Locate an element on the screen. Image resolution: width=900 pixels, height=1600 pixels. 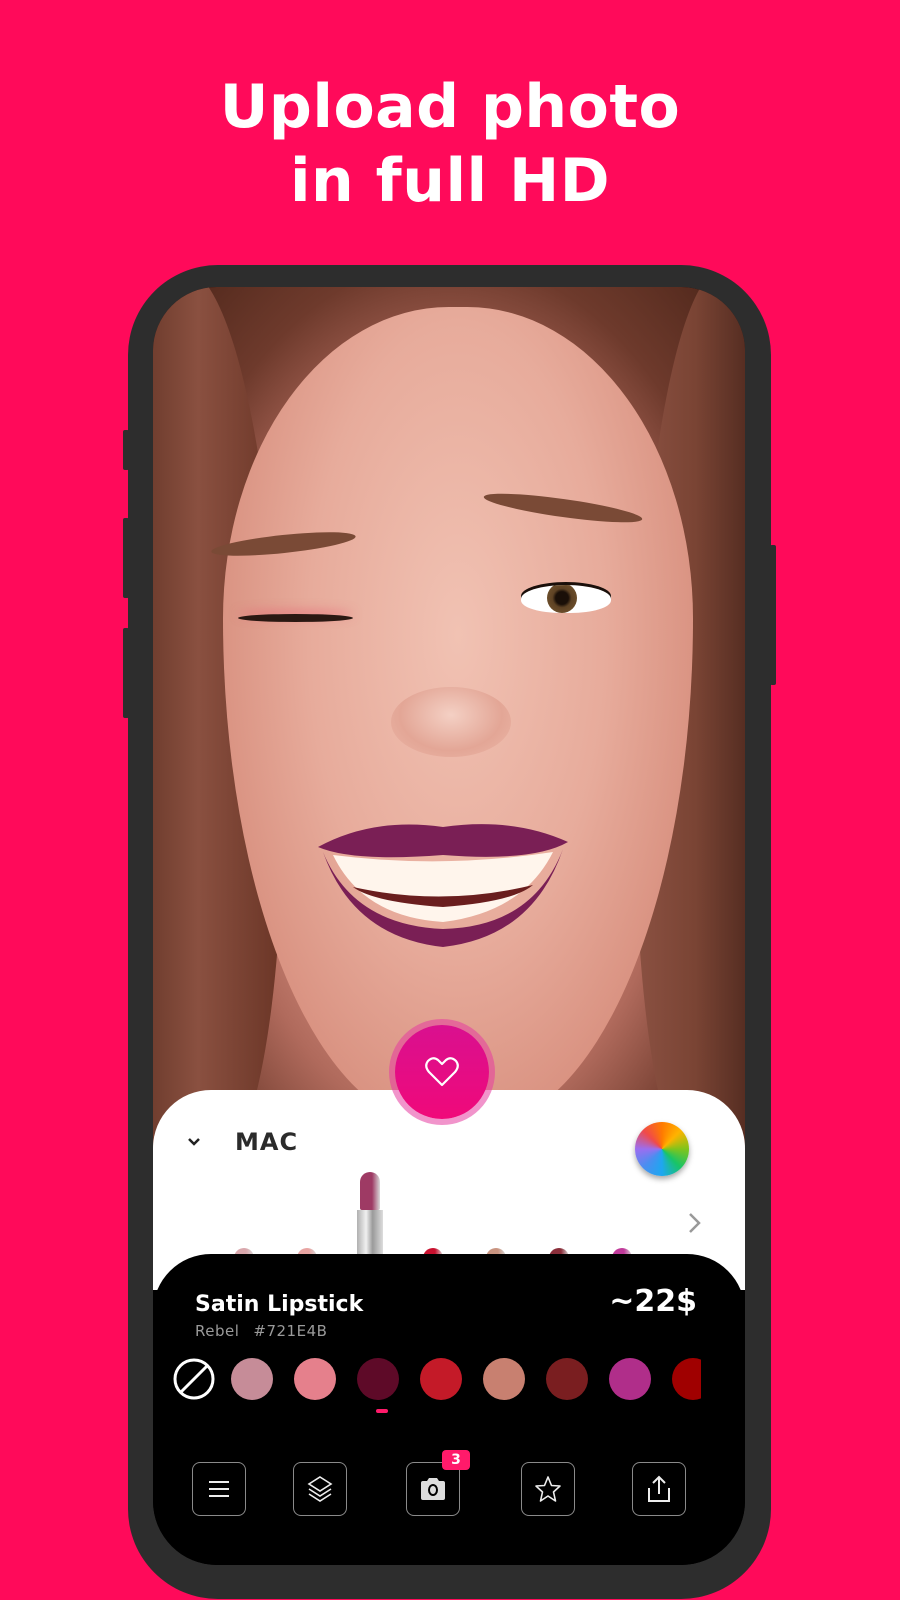
chevron-right-icon is located at coordinates (695, 1223).